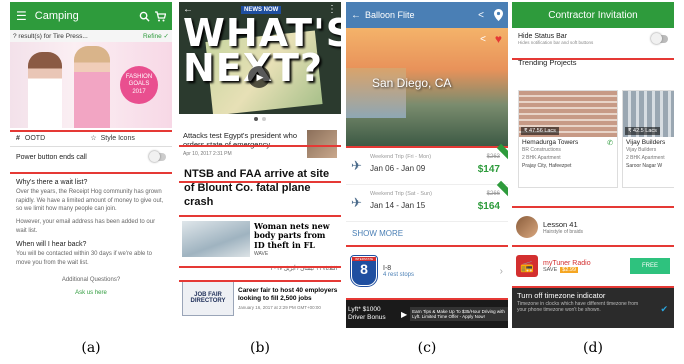  I want to click on additional-questions: Additional Questions?, so click(91, 279).